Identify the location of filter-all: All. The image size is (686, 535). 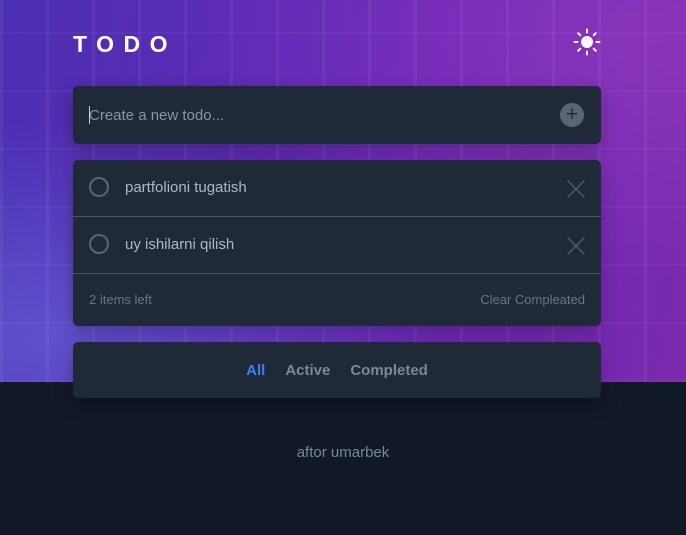
(255, 370).